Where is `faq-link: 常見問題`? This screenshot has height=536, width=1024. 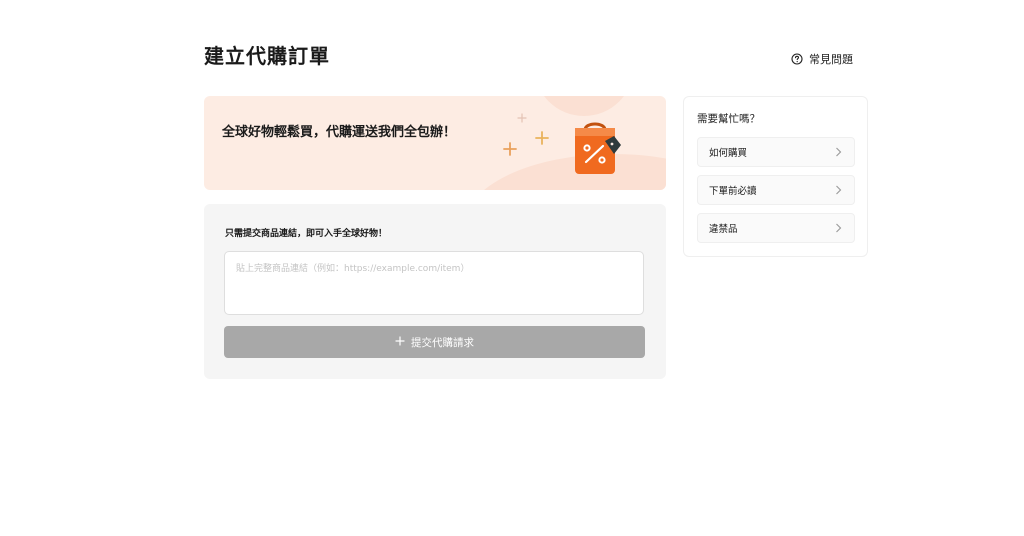 faq-link: 常見問題 is located at coordinates (822, 59).